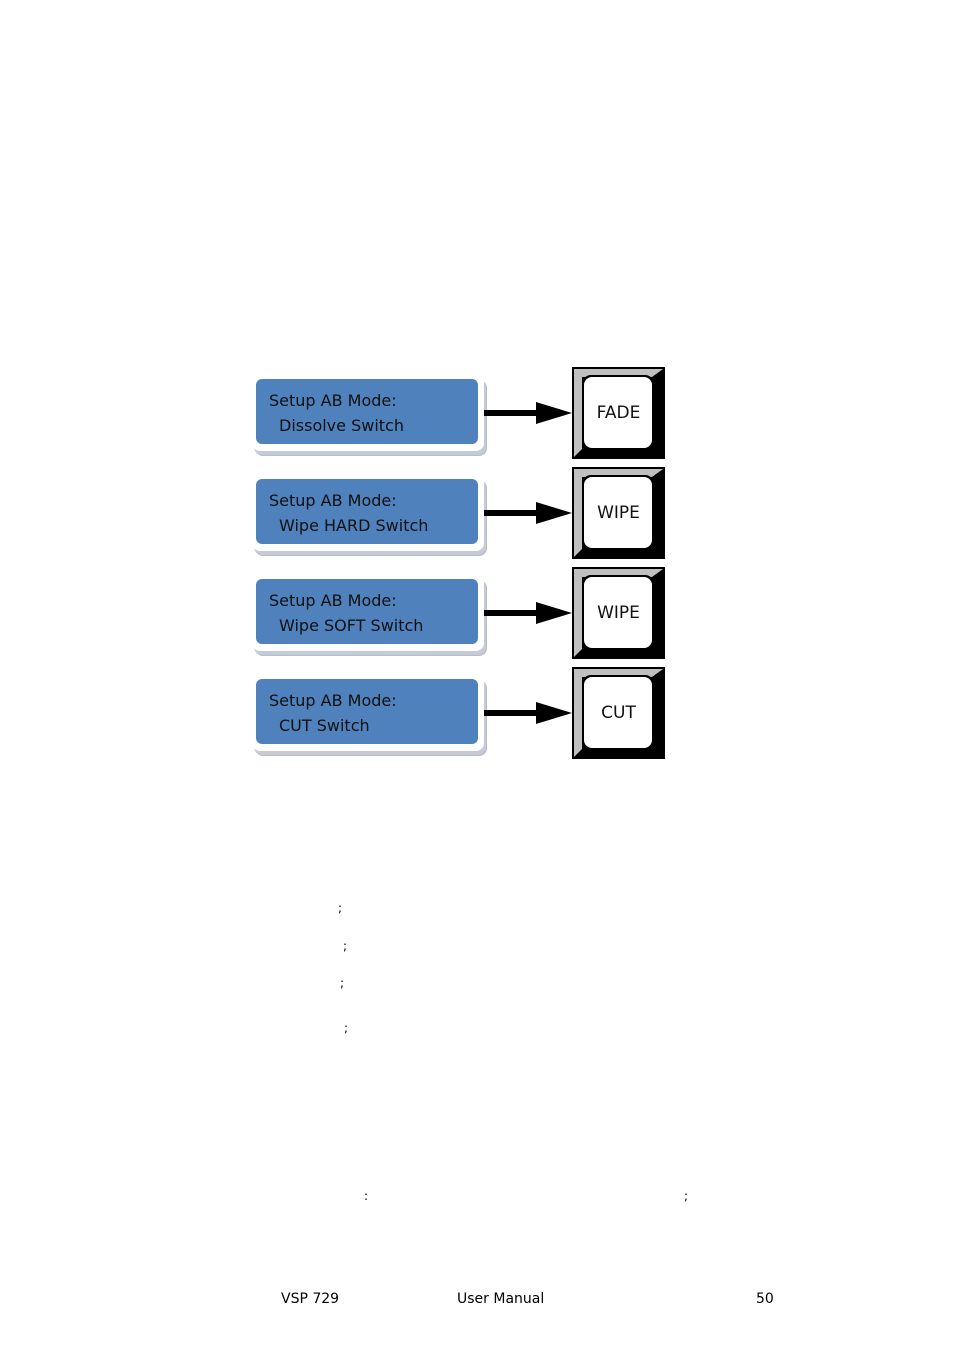 The image size is (954, 1350). I want to click on lcd-display: Setup AB Mode: Wipe SOFT Switch, so click(368, 613).